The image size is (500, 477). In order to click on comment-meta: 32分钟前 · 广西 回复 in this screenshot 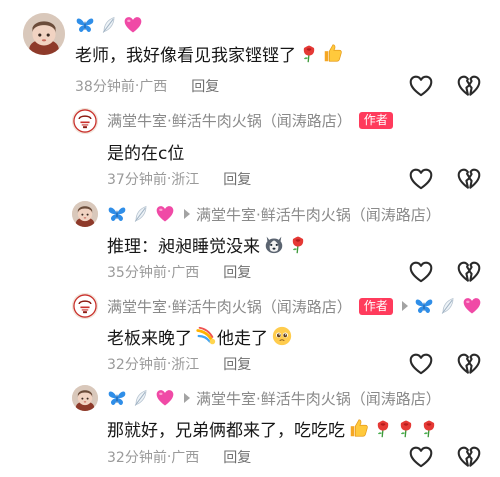, I will do `click(179, 457)`.